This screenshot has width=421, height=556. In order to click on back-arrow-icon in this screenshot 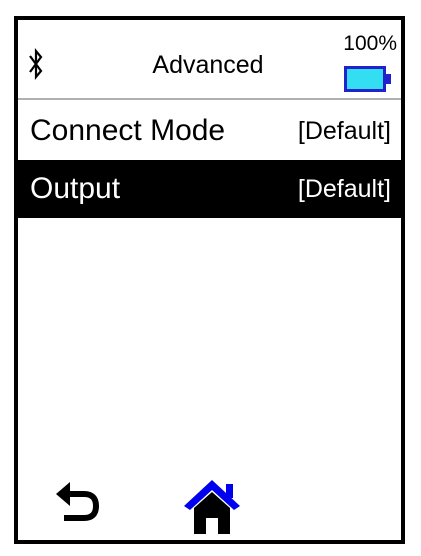, I will do `click(77, 501)`.